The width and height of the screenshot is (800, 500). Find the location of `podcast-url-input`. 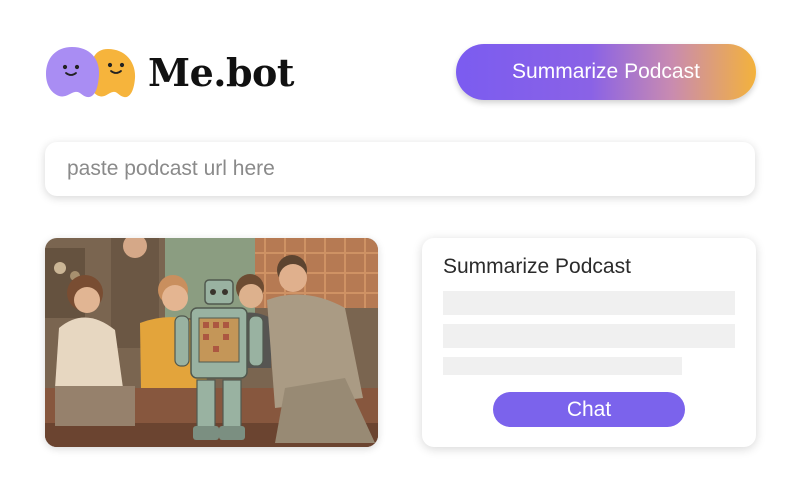

podcast-url-input is located at coordinates (400, 169).